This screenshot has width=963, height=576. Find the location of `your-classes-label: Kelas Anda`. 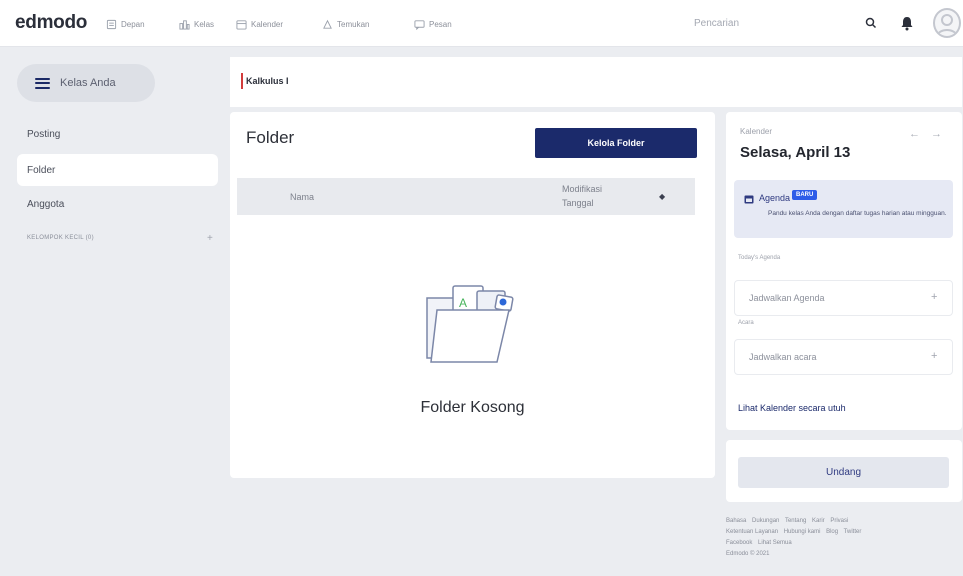

your-classes-label: Kelas Anda is located at coordinates (88, 83).